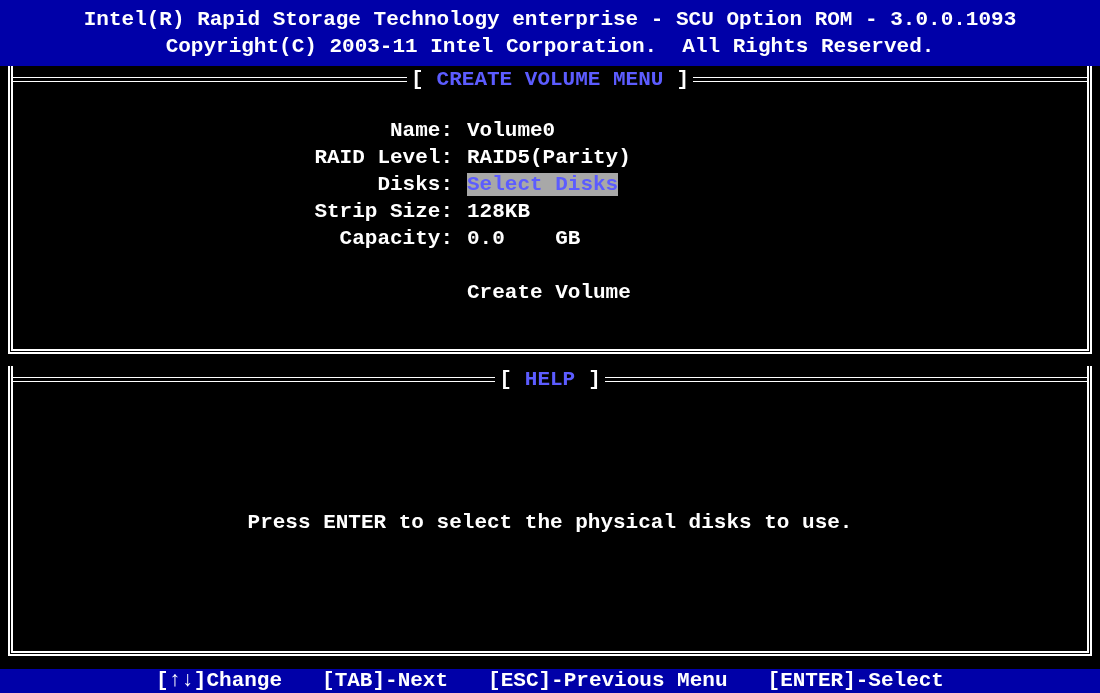 The width and height of the screenshot is (1100, 693). I want to click on key-hint: [ENTER]-Select, so click(855, 681).